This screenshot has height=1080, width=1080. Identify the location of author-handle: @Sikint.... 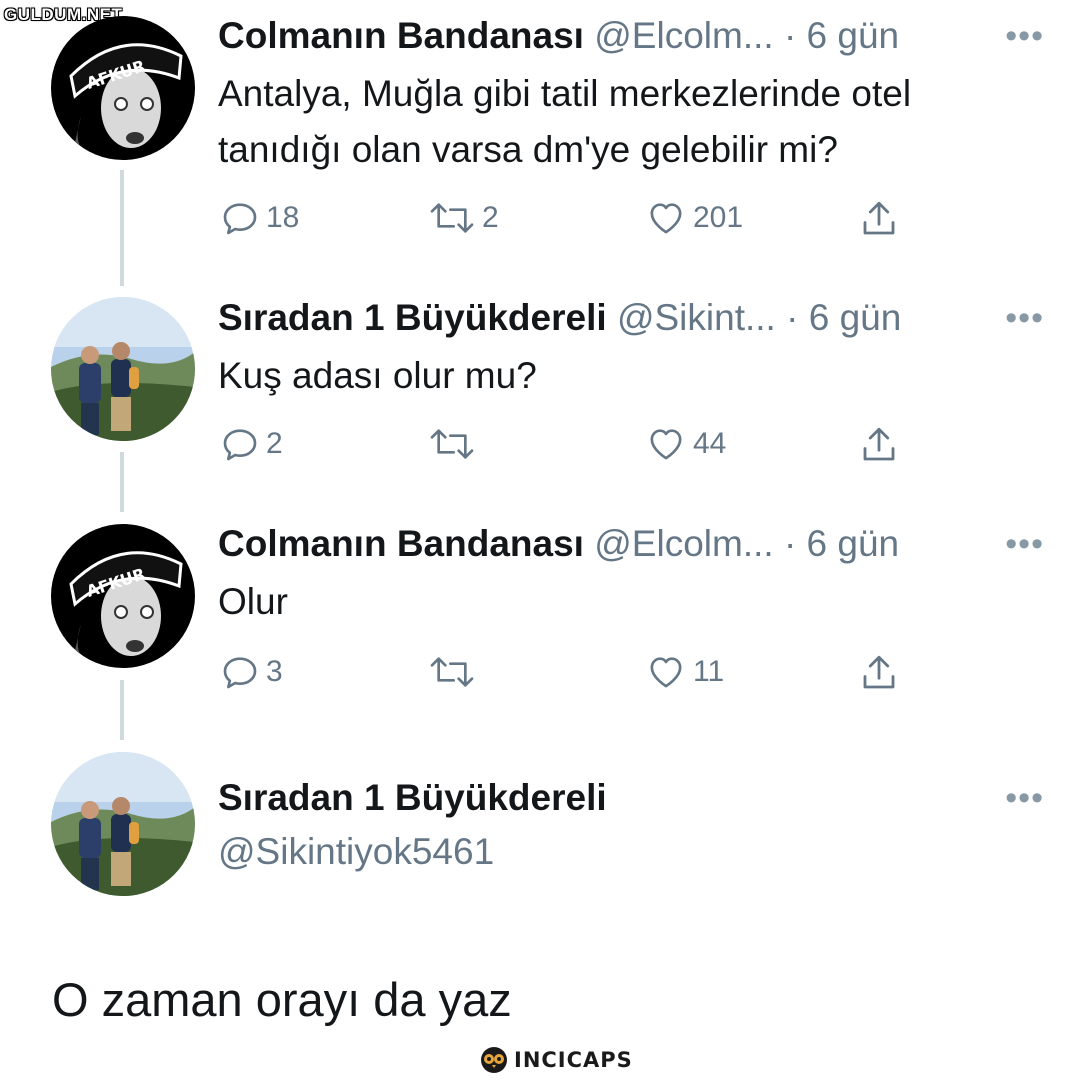
(696, 317).